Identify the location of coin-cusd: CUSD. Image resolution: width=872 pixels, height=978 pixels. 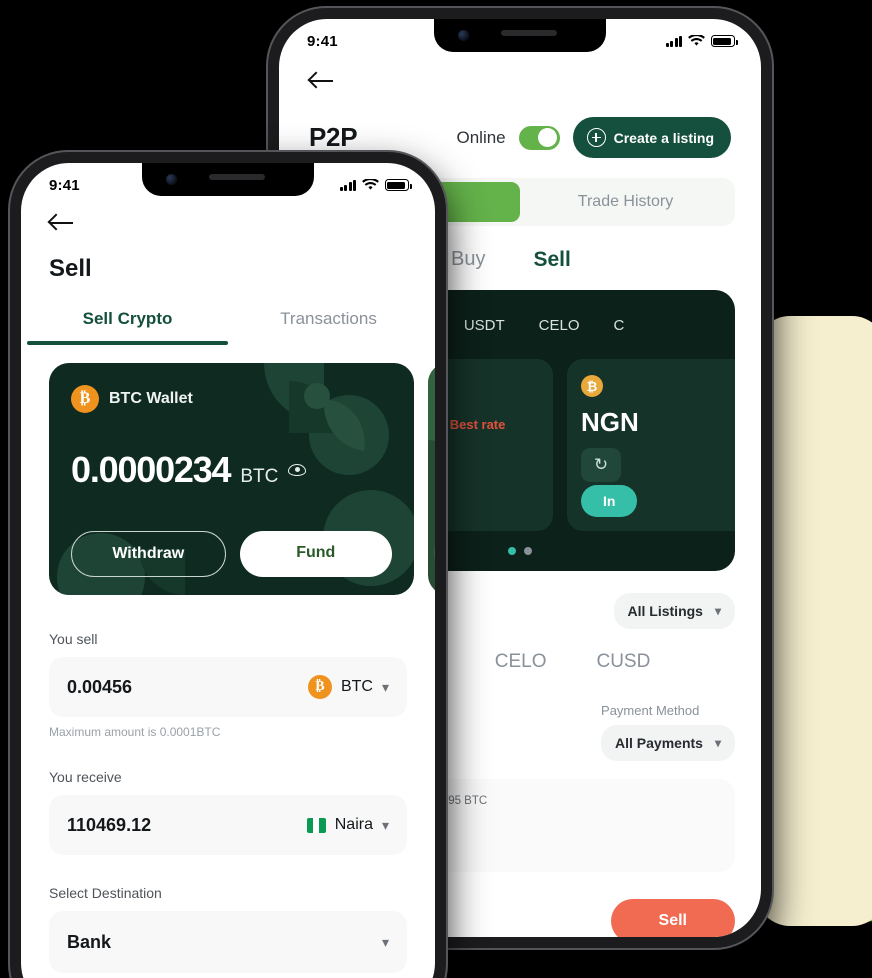
(623, 662).